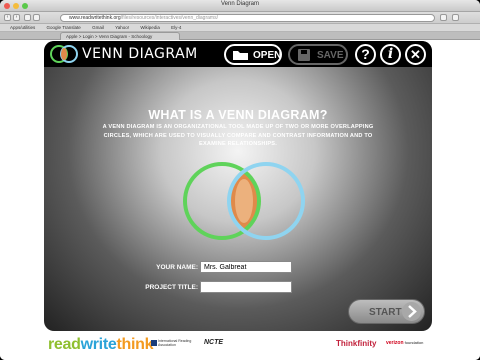 This screenshot has height=360, width=480. What do you see at coordinates (120, 36) in the screenshot?
I see `tab-active: Apple > Login > Venn Diagram - Schoology` at bounding box center [120, 36].